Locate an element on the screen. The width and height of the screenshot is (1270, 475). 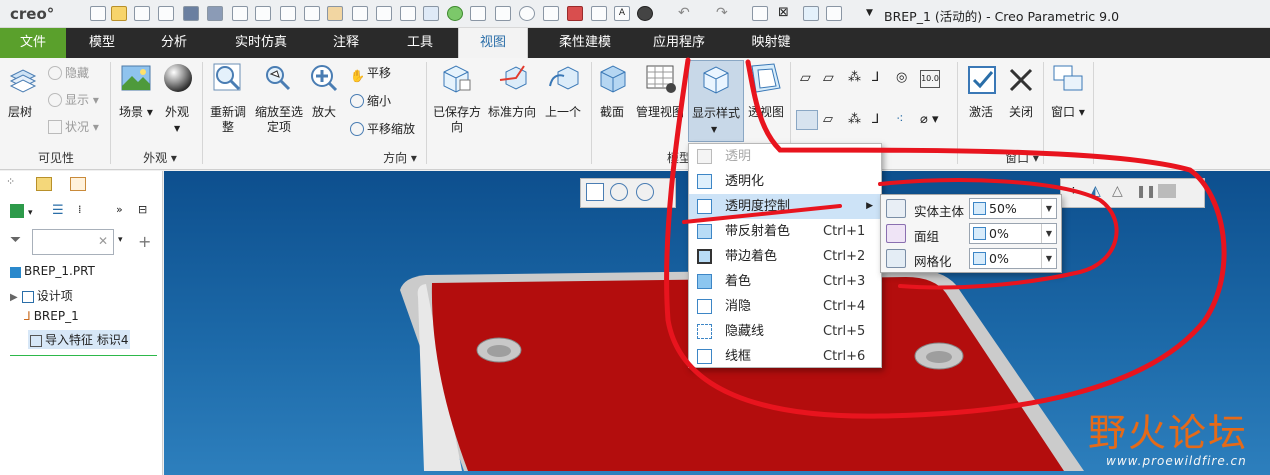
spline-icon is located at coordinates (551, 13).